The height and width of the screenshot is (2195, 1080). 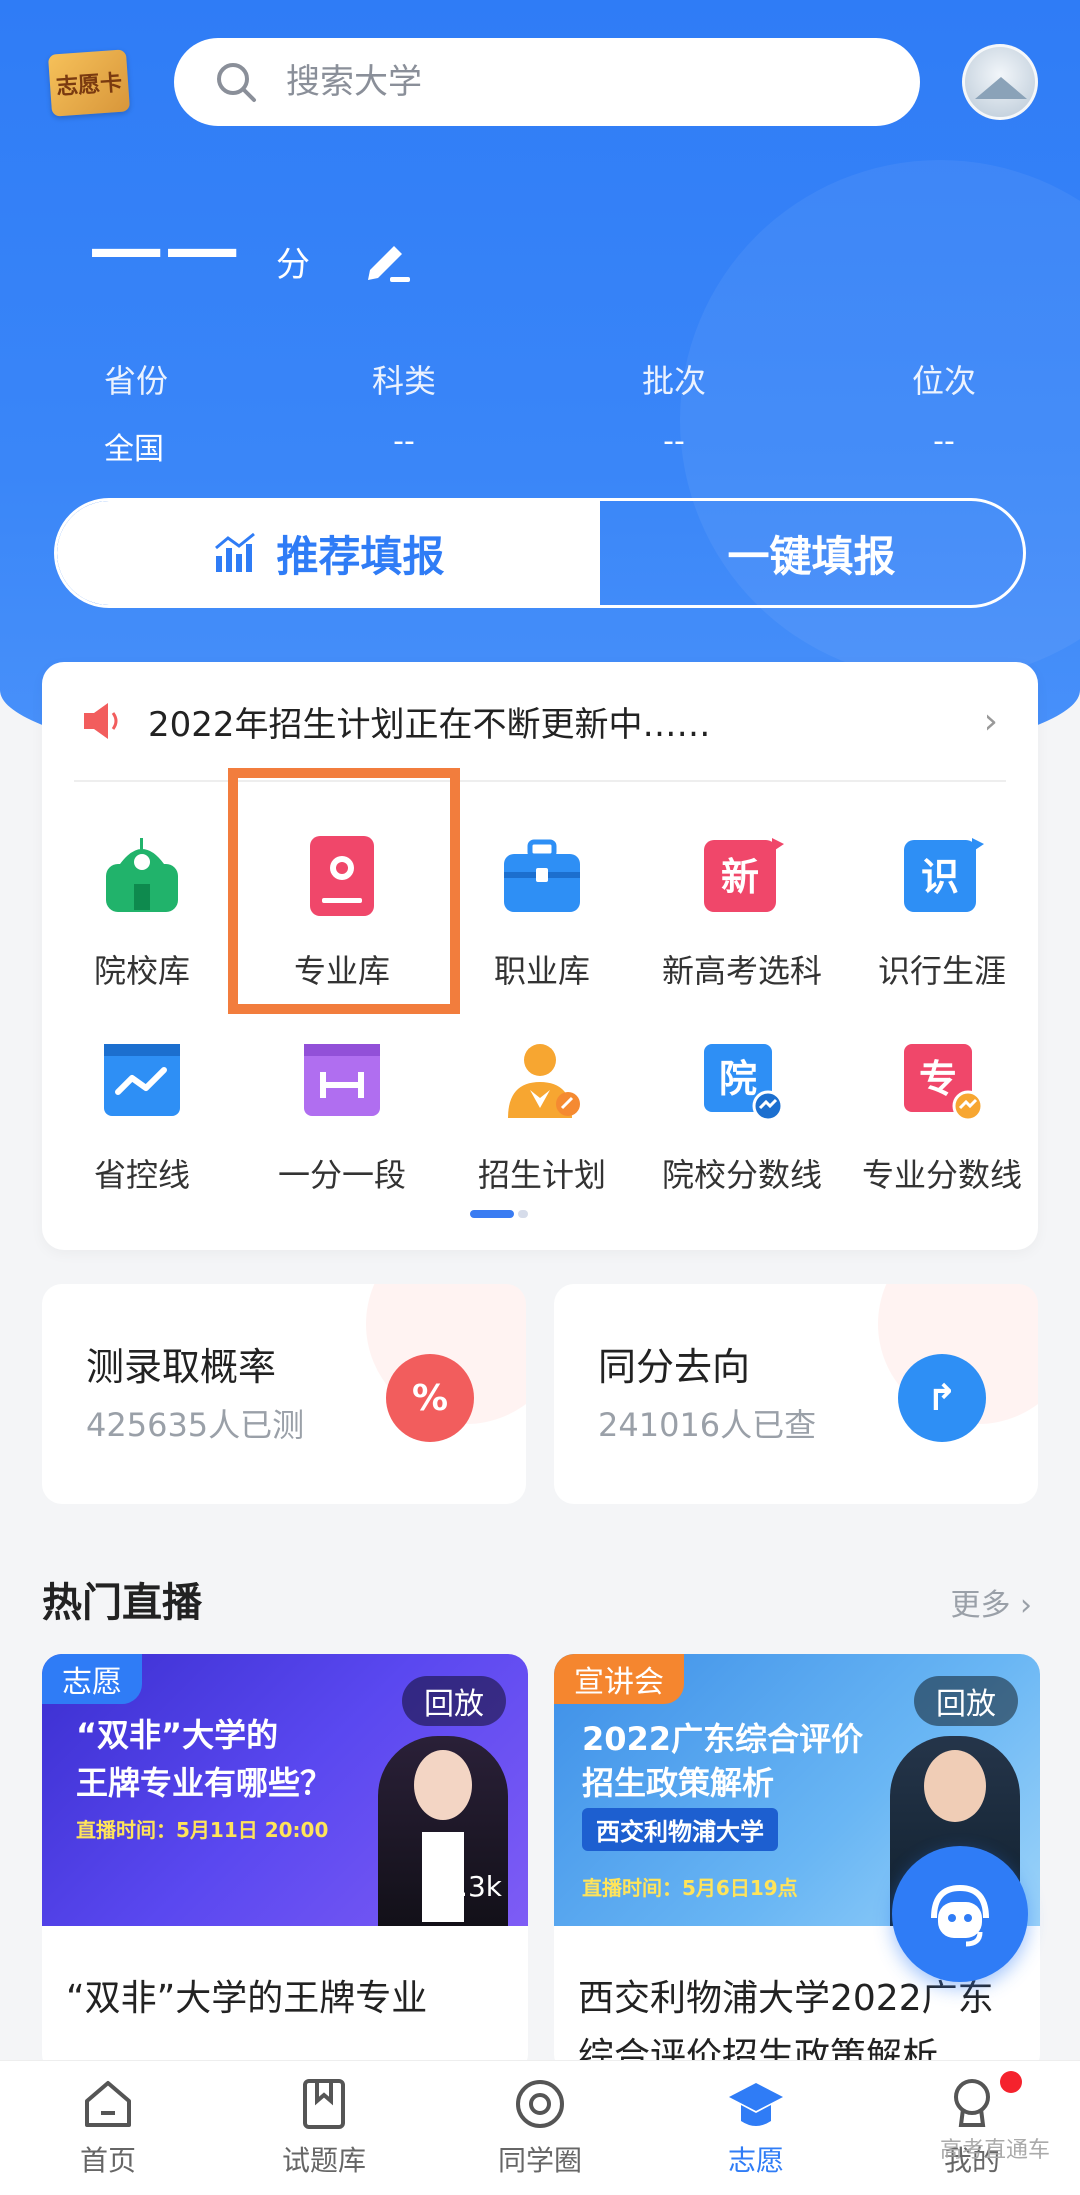 What do you see at coordinates (181, 1367) in the screenshot?
I see `feature-title: 测录取概率` at bounding box center [181, 1367].